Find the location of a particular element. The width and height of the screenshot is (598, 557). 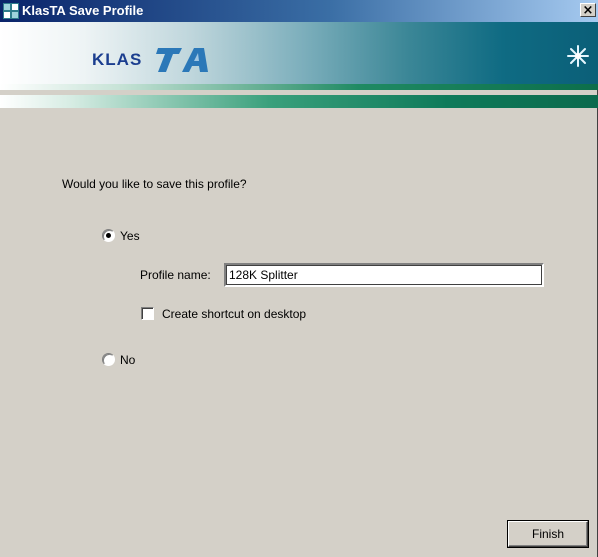

app-icon is located at coordinates (11, 11).